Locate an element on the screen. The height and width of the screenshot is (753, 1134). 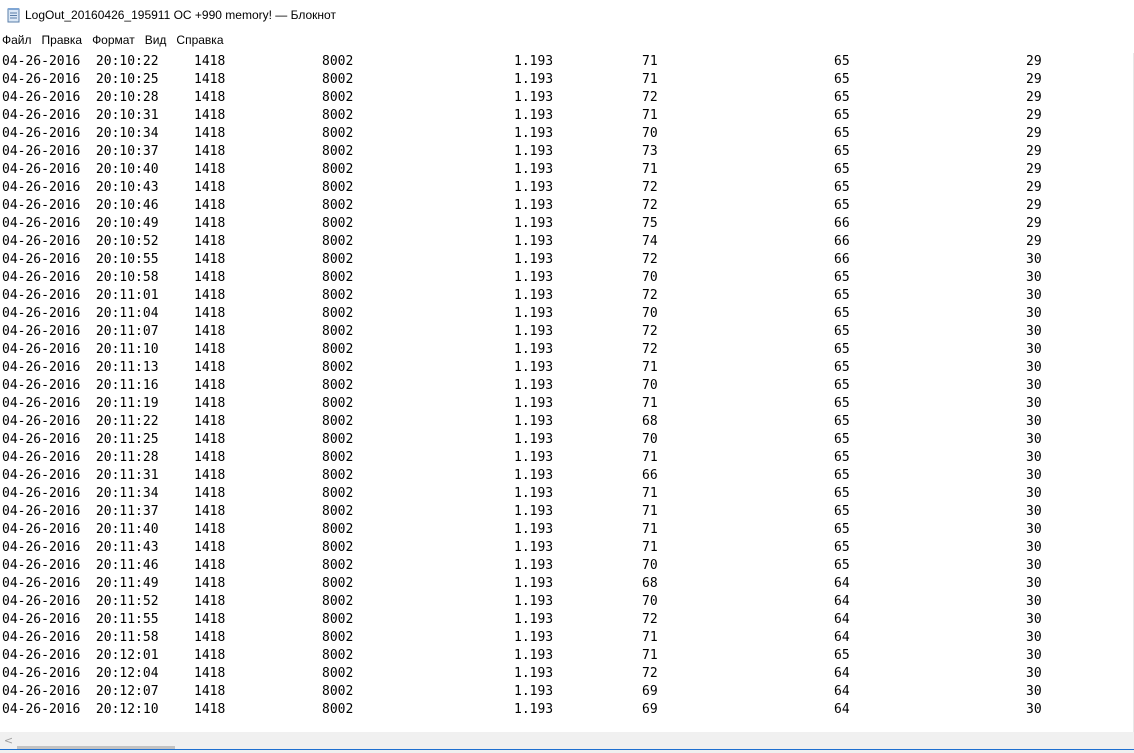
log-line: 04-26-2016 20:12:01 1418 8002 1.193 71 65 30 is located at coordinates (567, 656).